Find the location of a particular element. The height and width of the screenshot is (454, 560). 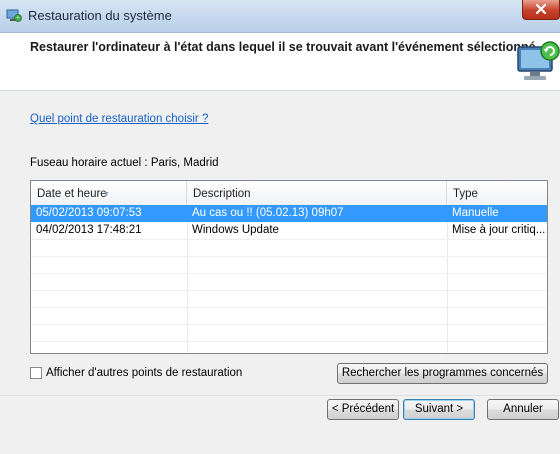

close-icon is located at coordinates (541, 9).